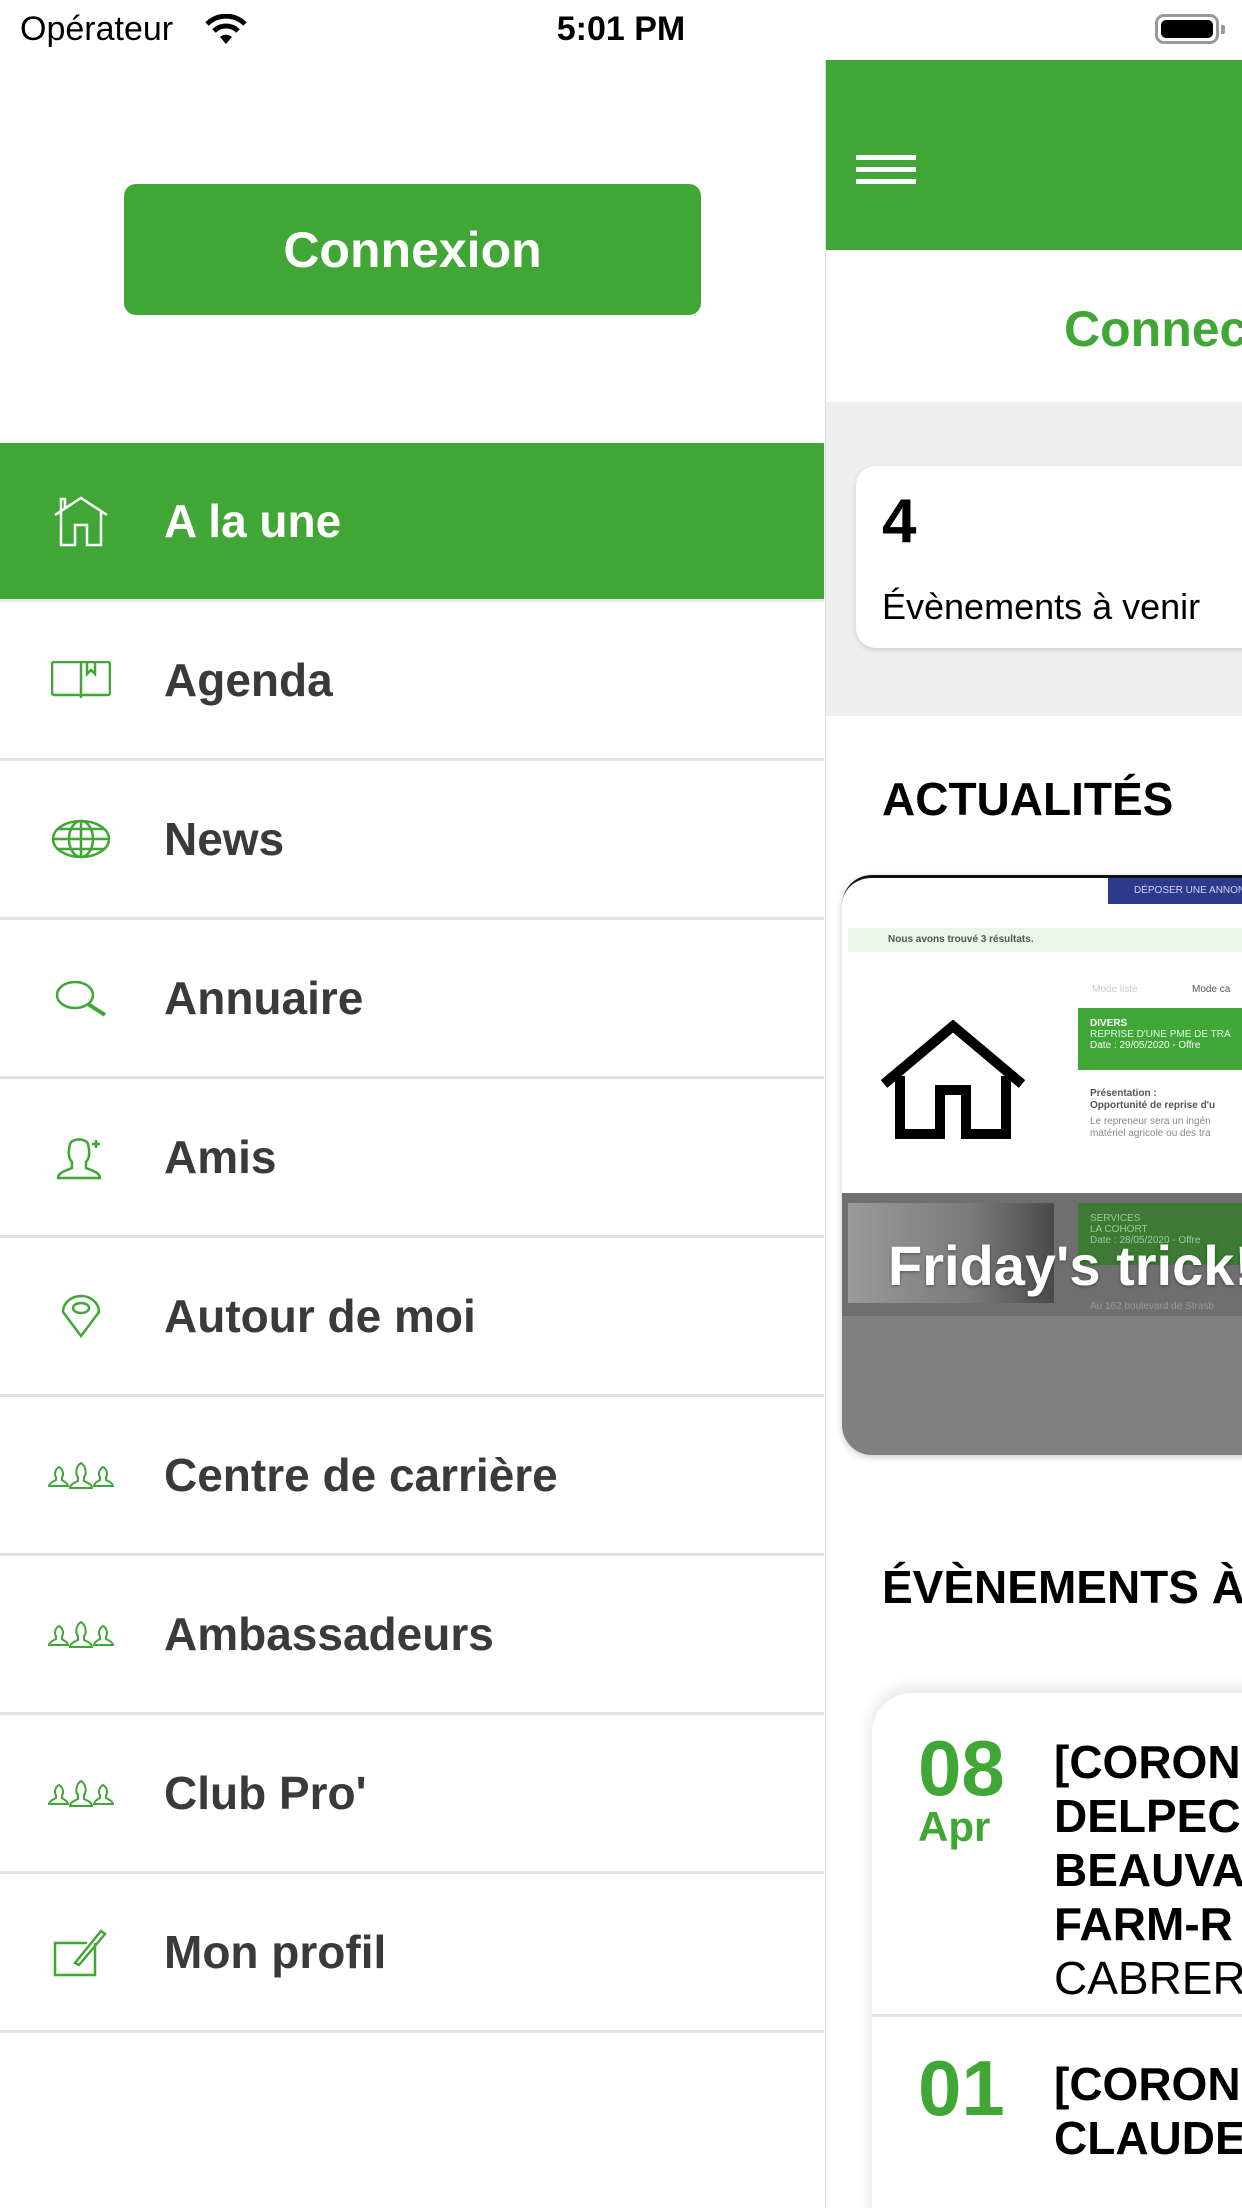 The height and width of the screenshot is (2208, 1242). Describe the element at coordinates (264, 998) in the screenshot. I see `menu-item-label: Annuaire` at that location.